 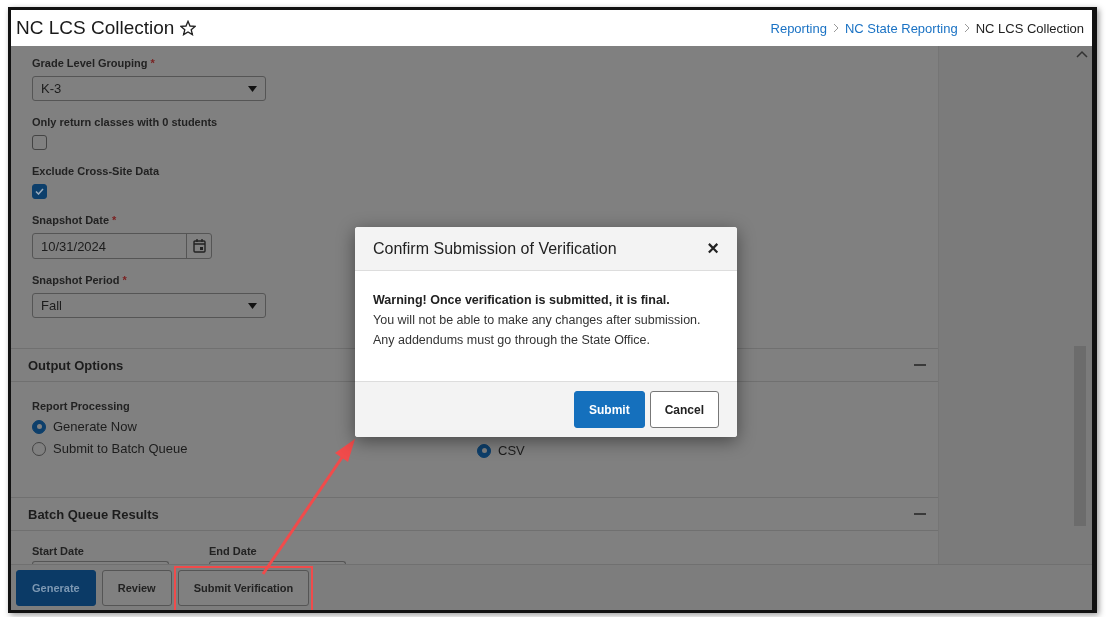 I want to click on section-header: Batch Queue Results, so click(x=474, y=514).